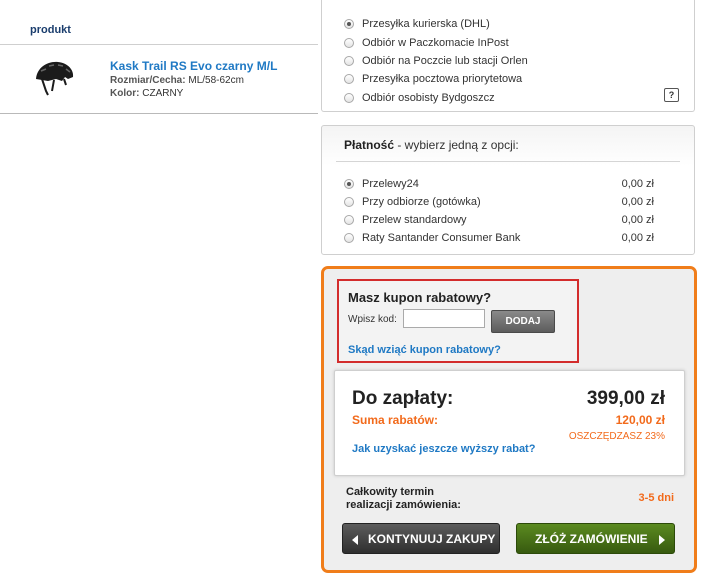 Image resolution: width=704 pixels, height=587 pixels. I want to click on shipping-option-orlen: Odbiór na Poczcie lub stacji Orlen, so click(436, 61).